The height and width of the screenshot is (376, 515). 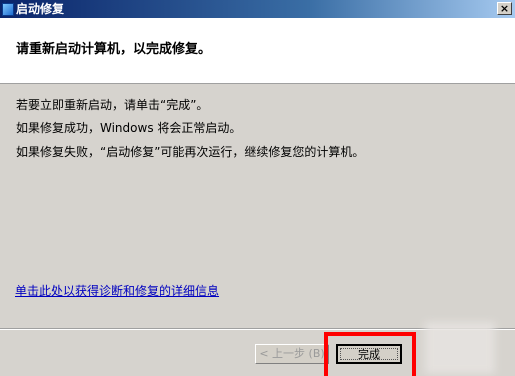 I want to click on close-button: ×, so click(x=504, y=8).